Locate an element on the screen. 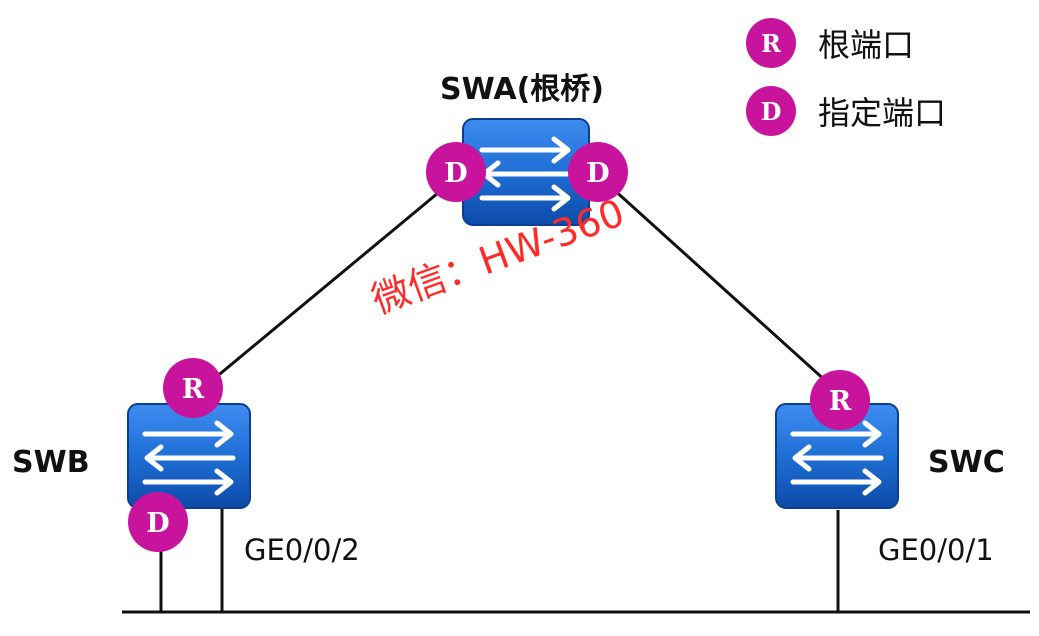 The image size is (1039, 636). interface-label-swc: GE0/0/1 is located at coordinates (936, 550).